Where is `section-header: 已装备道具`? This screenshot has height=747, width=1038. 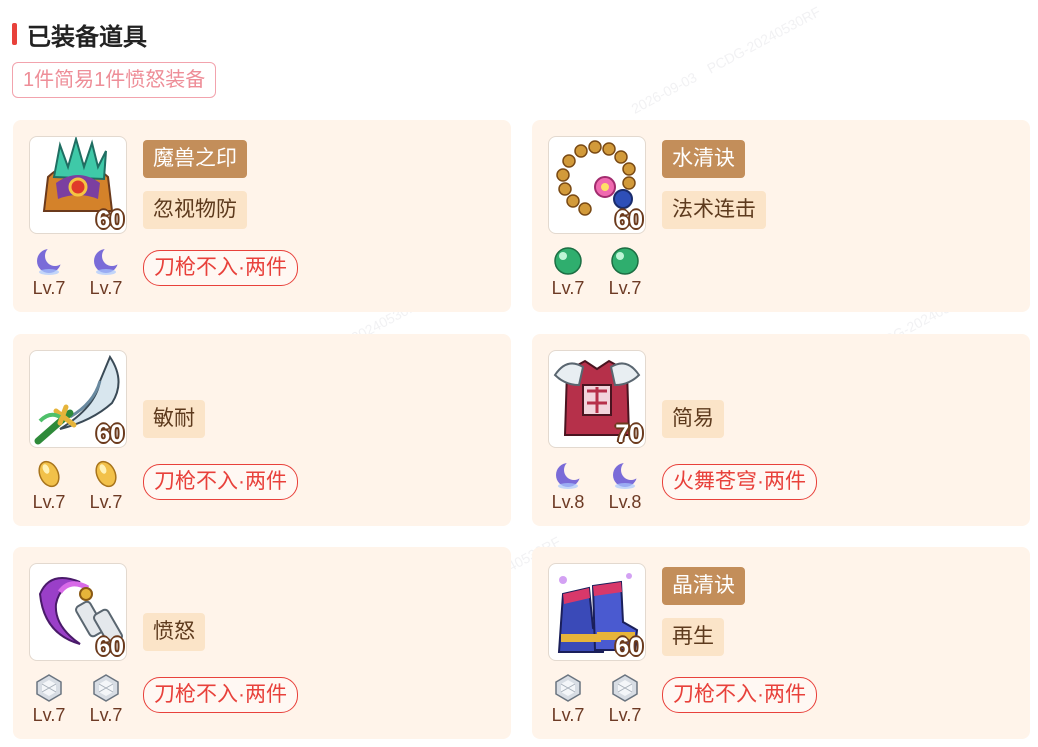
section-header: 已装备道具 is located at coordinates (79, 34).